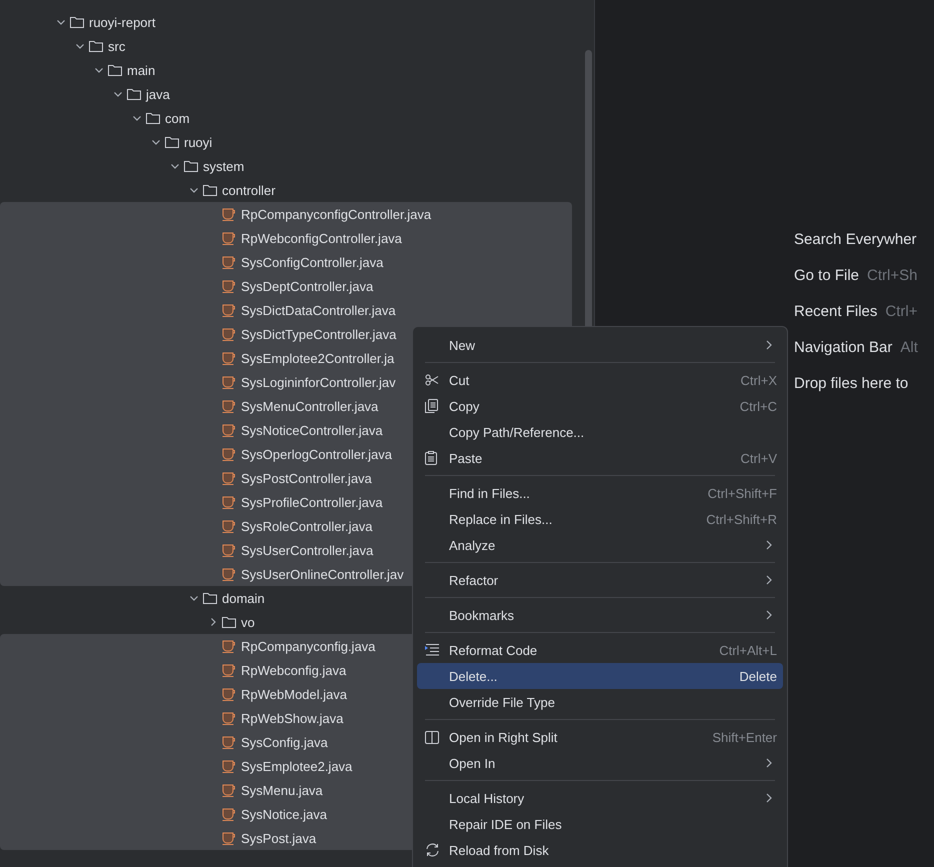 Image resolution: width=934 pixels, height=867 pixels. What do you see at coordinates (278, 838) in the screenshot?
I see `tree-item-label: SysPost.java` at bounding box center [278, 838].